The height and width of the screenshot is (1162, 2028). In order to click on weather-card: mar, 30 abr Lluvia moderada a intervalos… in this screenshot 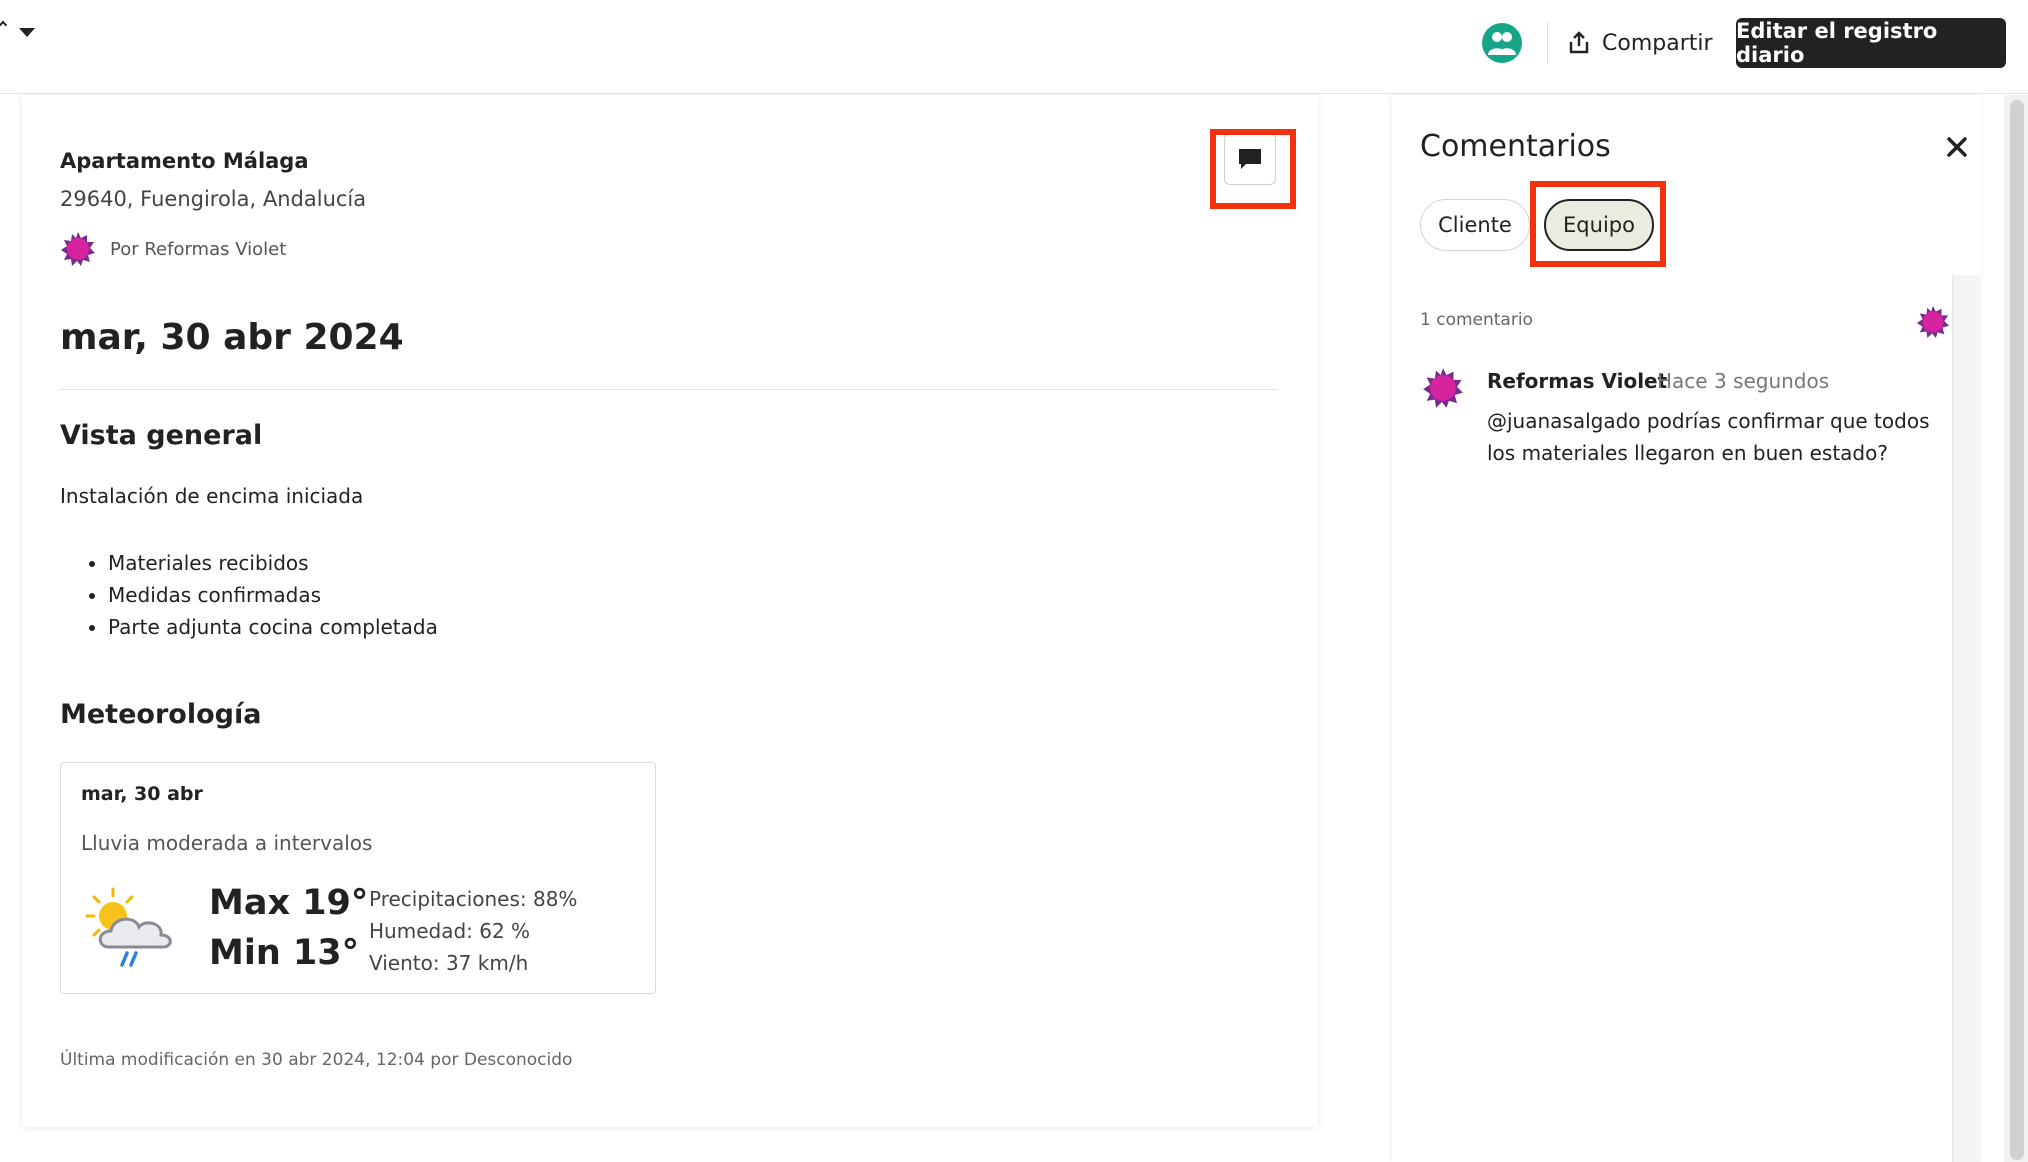, I will do `click(358, 878)`.